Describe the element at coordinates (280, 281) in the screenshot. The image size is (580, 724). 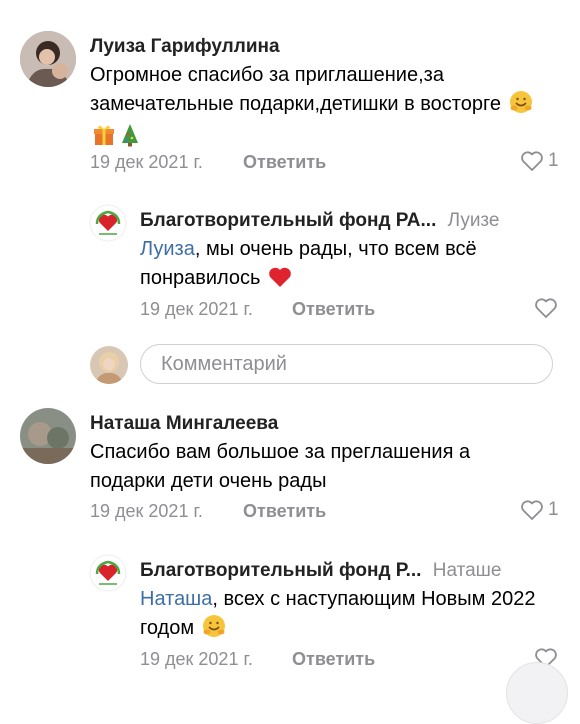
I see `red-heart-emoji` at that location.